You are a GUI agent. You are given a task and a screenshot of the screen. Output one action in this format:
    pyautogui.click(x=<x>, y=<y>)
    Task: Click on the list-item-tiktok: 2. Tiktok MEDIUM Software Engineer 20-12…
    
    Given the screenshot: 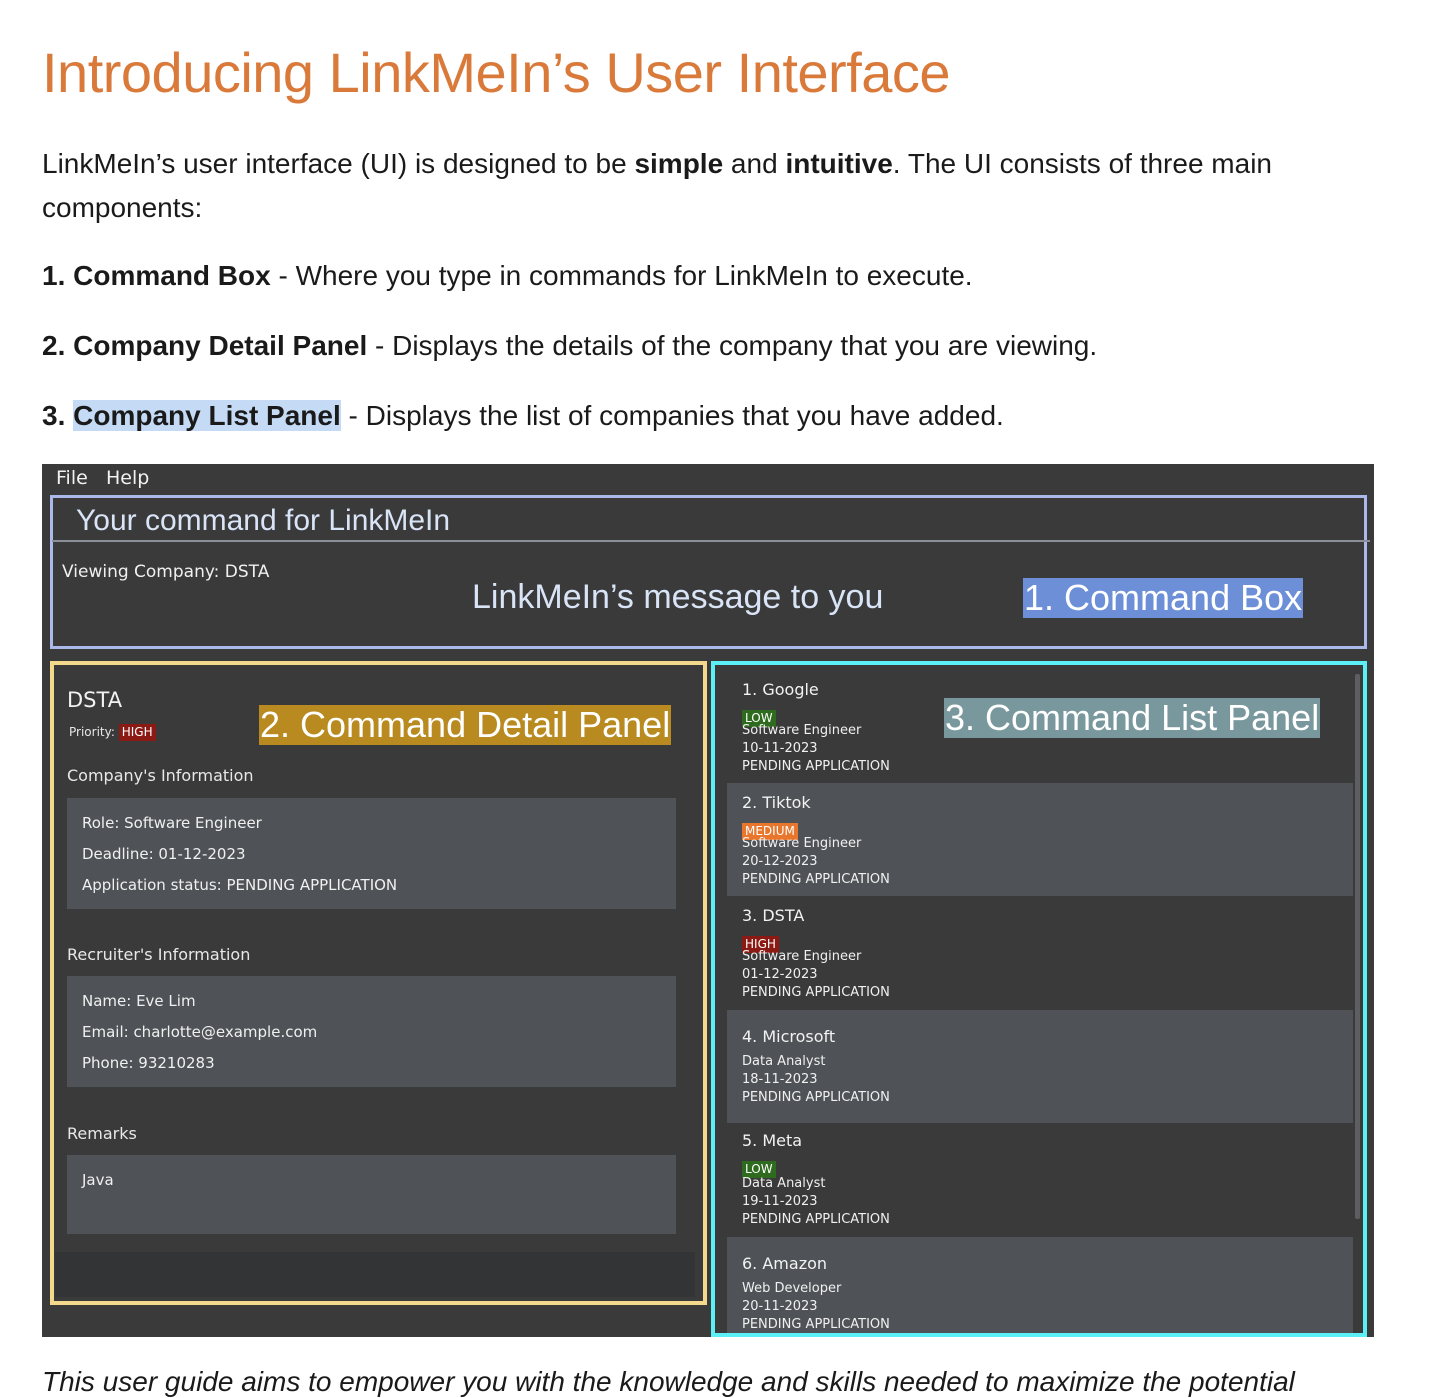 What is the action you would take?
    pyautogui.click(x=1040, y=839)
    